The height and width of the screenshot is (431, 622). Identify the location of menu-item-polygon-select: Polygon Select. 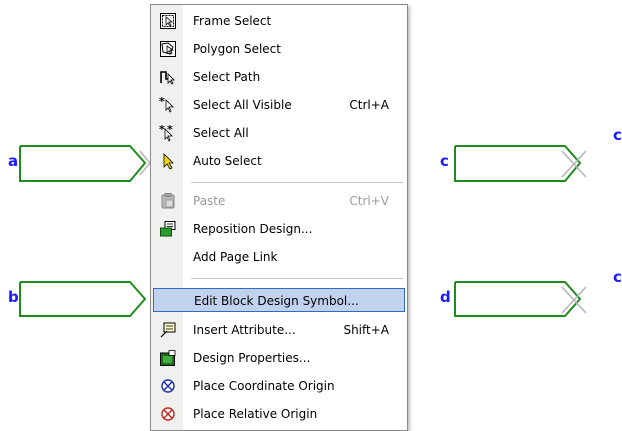
(279, 49).